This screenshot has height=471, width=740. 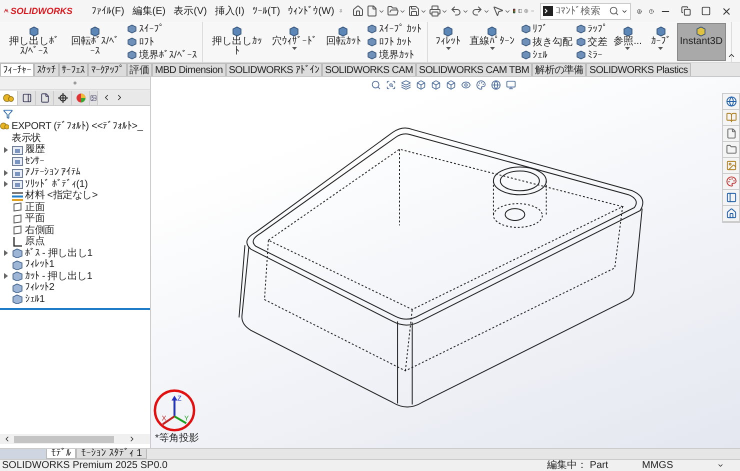 What do you see at coordinates (581, 11) in the screenshot?
I see `search-field: ｺﾏﾝﾄﾞ検索` at bounding box center [581, 11].